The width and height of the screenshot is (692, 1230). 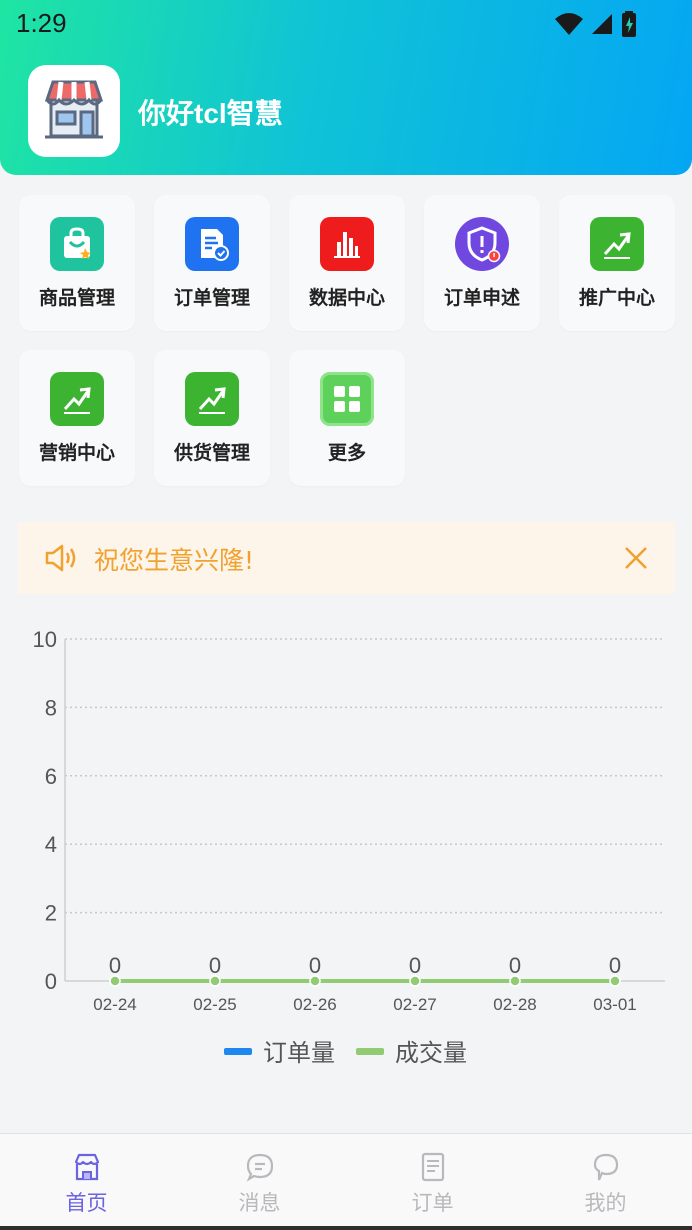 What do you see at coordinates (210, 113) in the screenshot?
I see `greeting-text: 你好tcl智慧` at bounding box center [210, 113].